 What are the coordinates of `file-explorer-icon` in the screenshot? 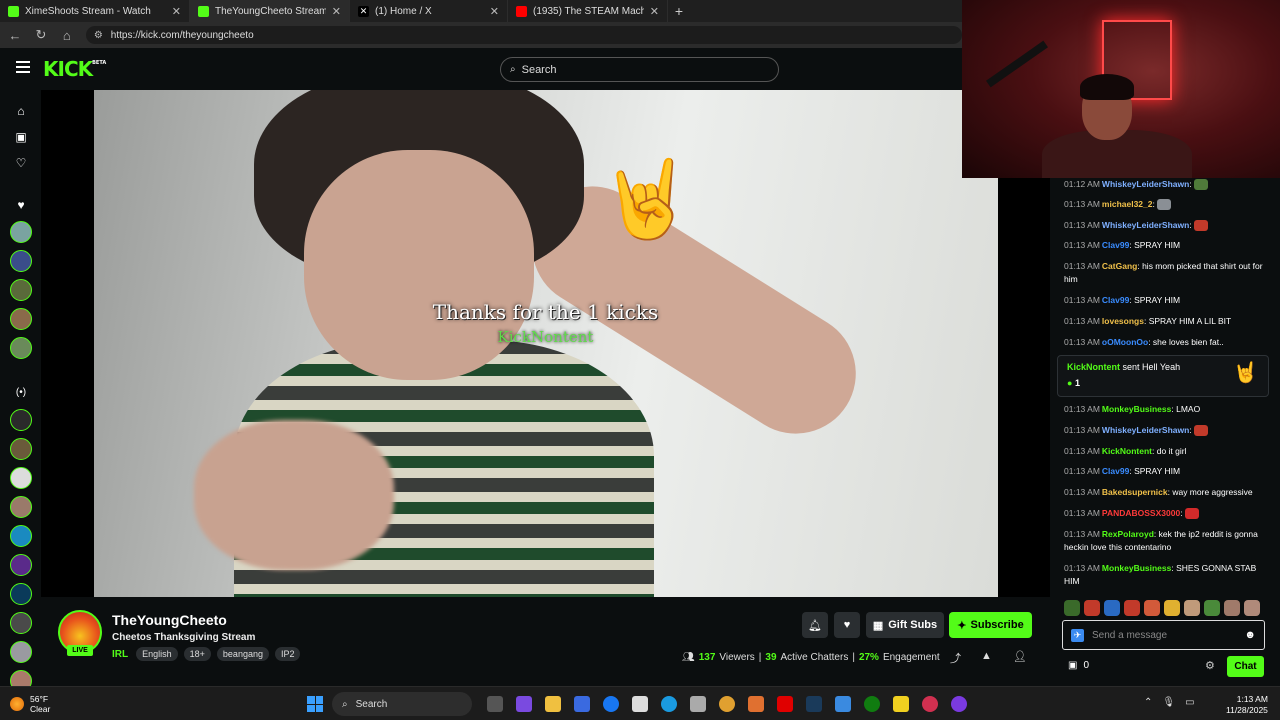 It's located at (553, 704).